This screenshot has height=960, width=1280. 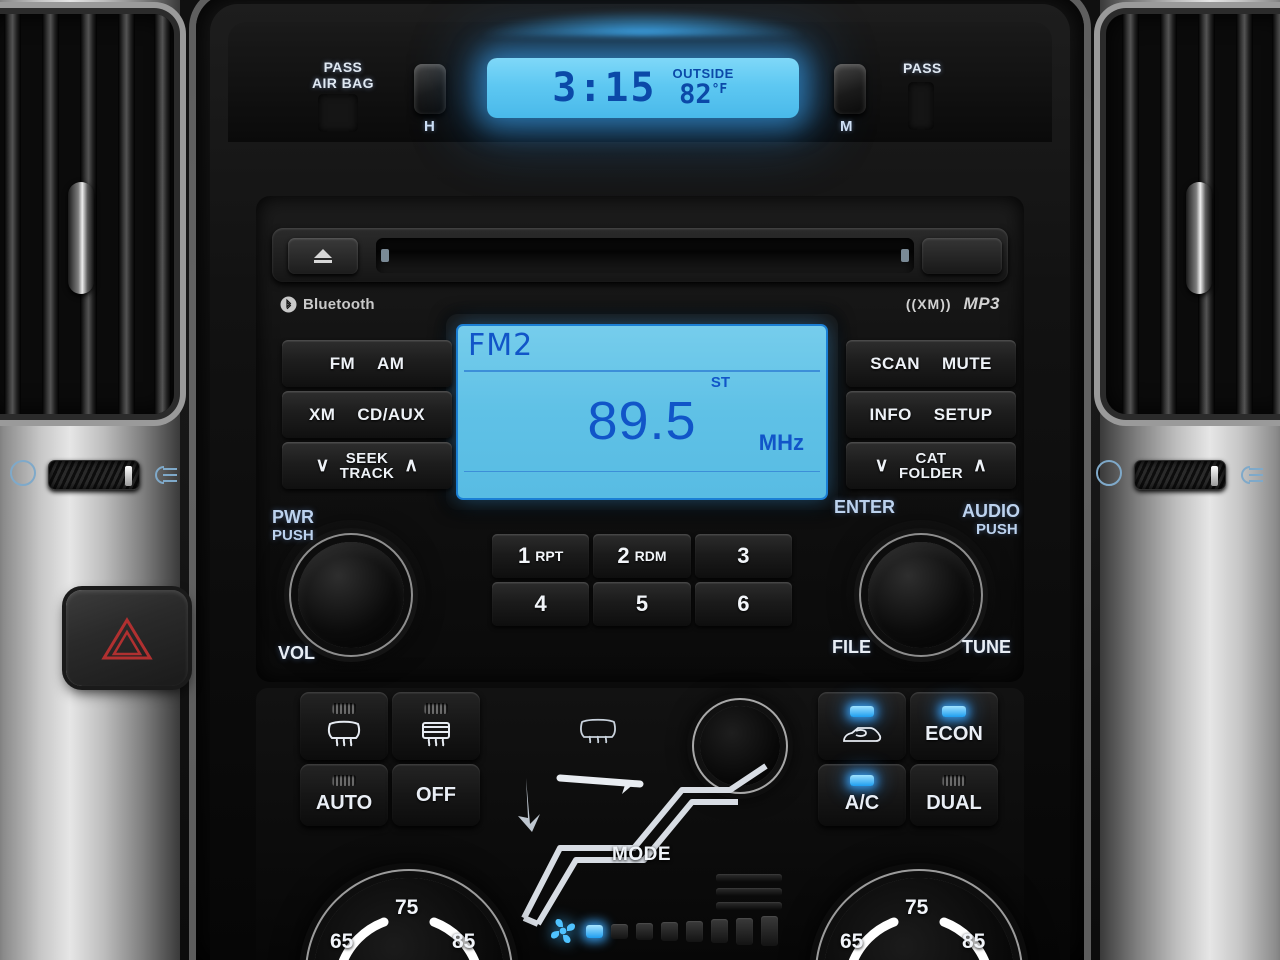 What do you see at coordinates (642, 471) in the screenshot?
I see `lcd-divider-bottom` at bounding box center [642, 471].